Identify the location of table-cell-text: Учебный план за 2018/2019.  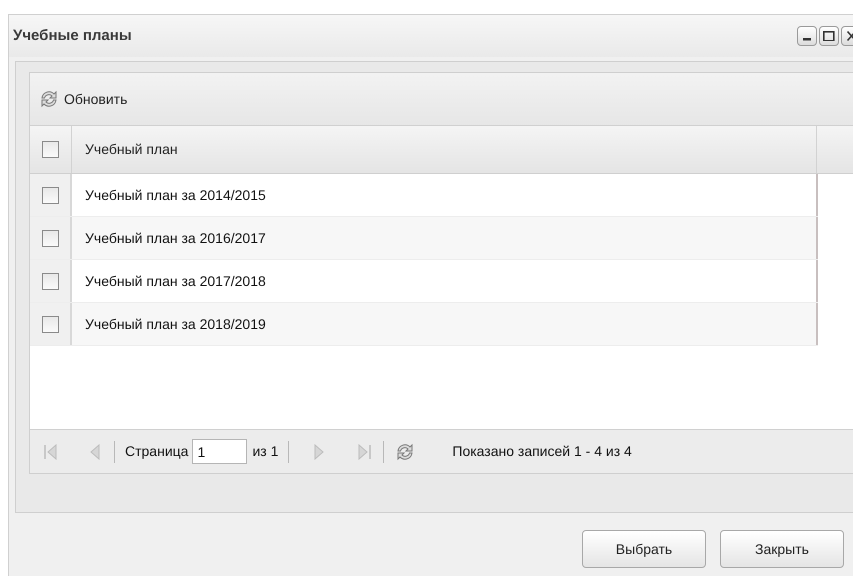
(175, 324).